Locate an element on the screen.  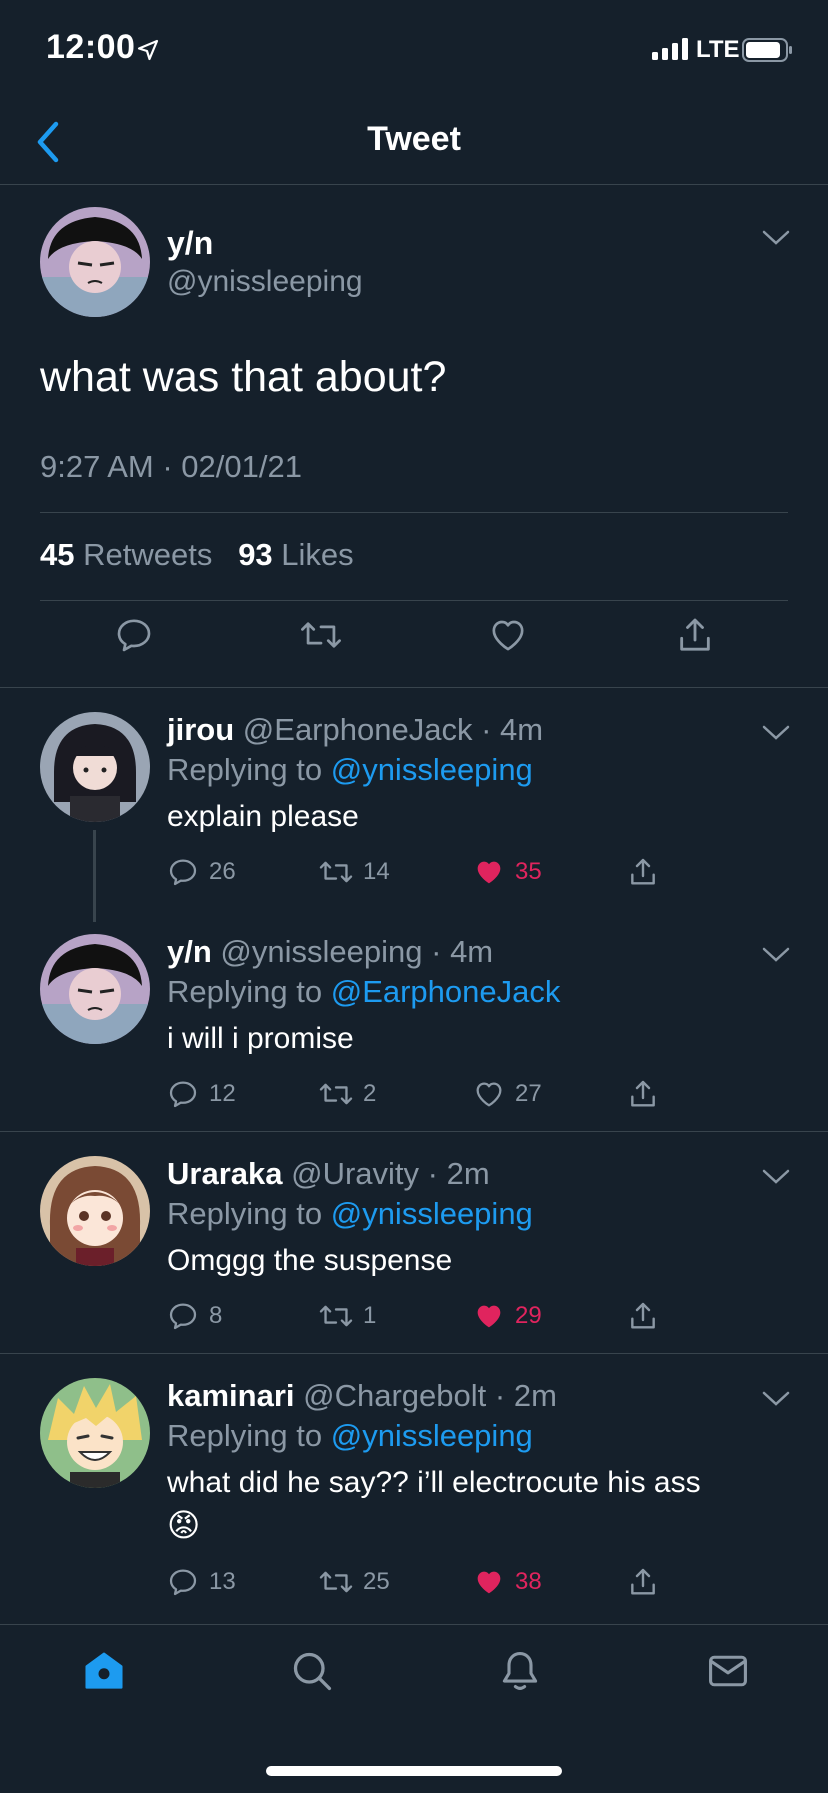
author-name: kaminari is located at coordinates (231, 1395).